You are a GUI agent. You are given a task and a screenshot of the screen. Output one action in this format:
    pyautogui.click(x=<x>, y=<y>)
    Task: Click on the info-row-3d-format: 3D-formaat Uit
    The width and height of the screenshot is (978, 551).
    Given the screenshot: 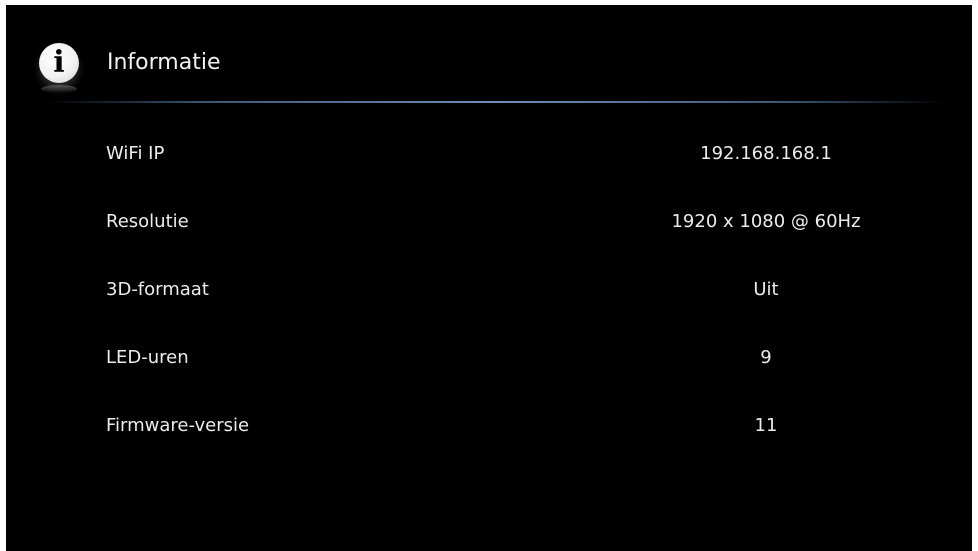 What is the action you would take?
    pyautogui.click(x=489, y=297)
    